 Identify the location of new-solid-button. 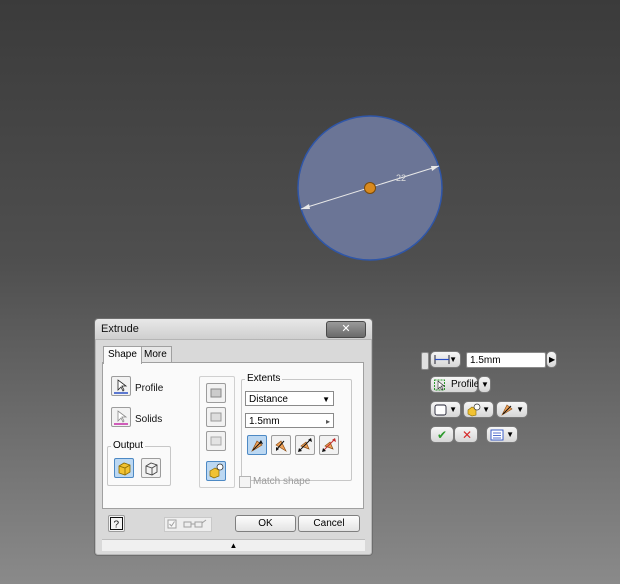
(216, 471).